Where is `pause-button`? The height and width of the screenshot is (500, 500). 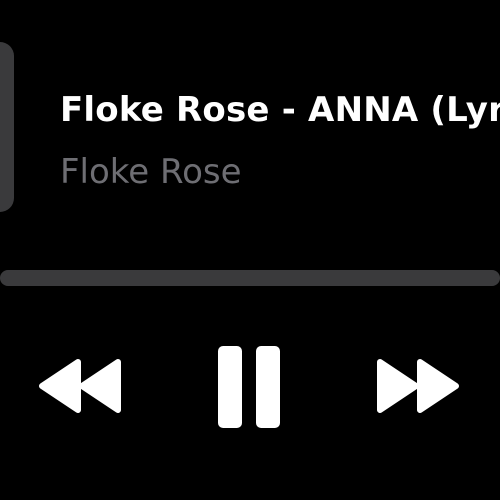 pause-button is located at coordinates (249, 387).